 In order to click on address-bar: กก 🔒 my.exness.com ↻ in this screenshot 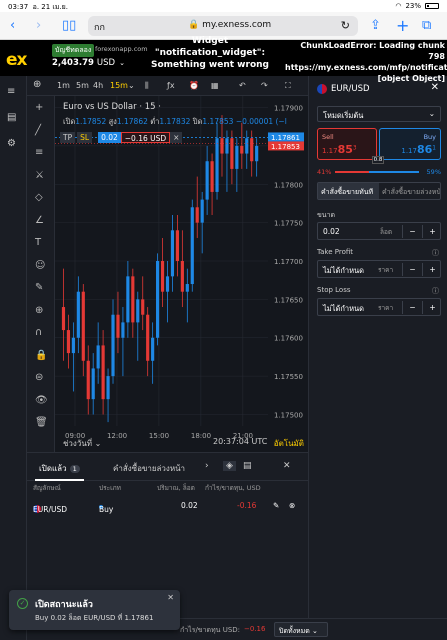, I will do `click(223, 26)`.